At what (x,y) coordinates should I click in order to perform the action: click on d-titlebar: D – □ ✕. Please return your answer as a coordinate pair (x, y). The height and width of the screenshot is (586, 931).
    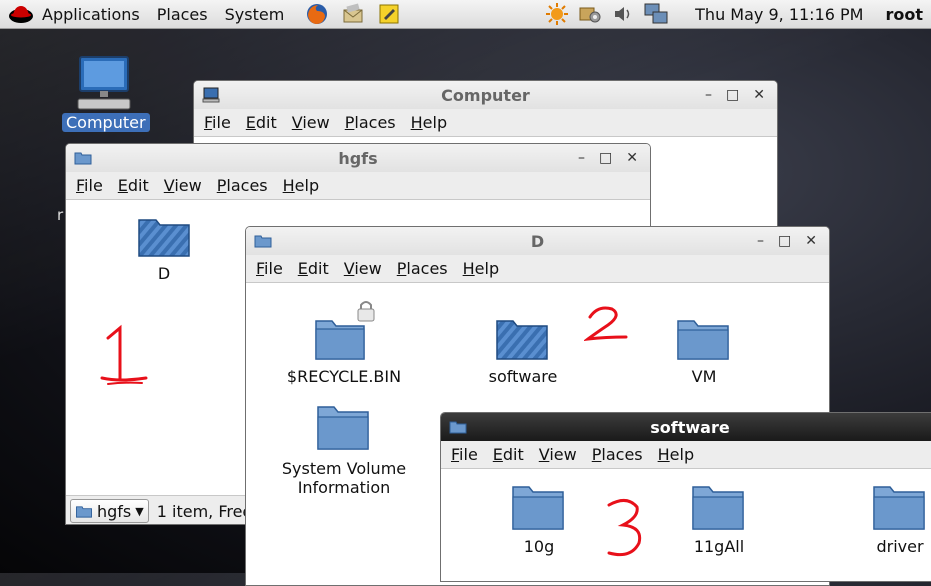
    Looking at the image, I should click on (537, 241).